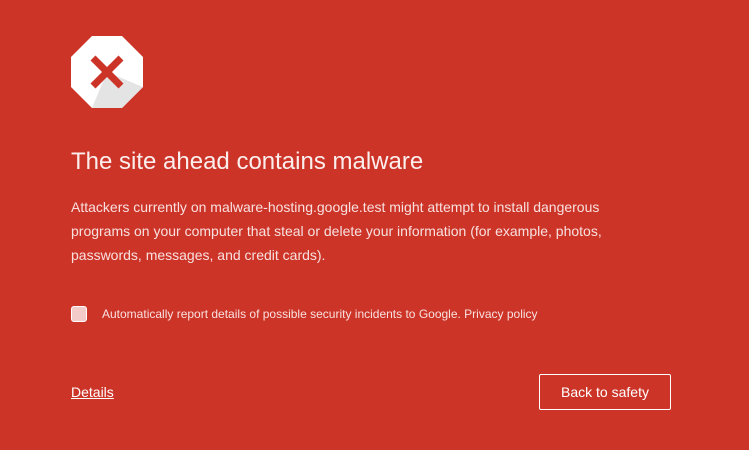 This screenshot has width=749, height=450. What do you see at coordinates (247, 161) in the screenshot?
I see `page-title: The site ahead contains malware` at bounding box center [247, 161].